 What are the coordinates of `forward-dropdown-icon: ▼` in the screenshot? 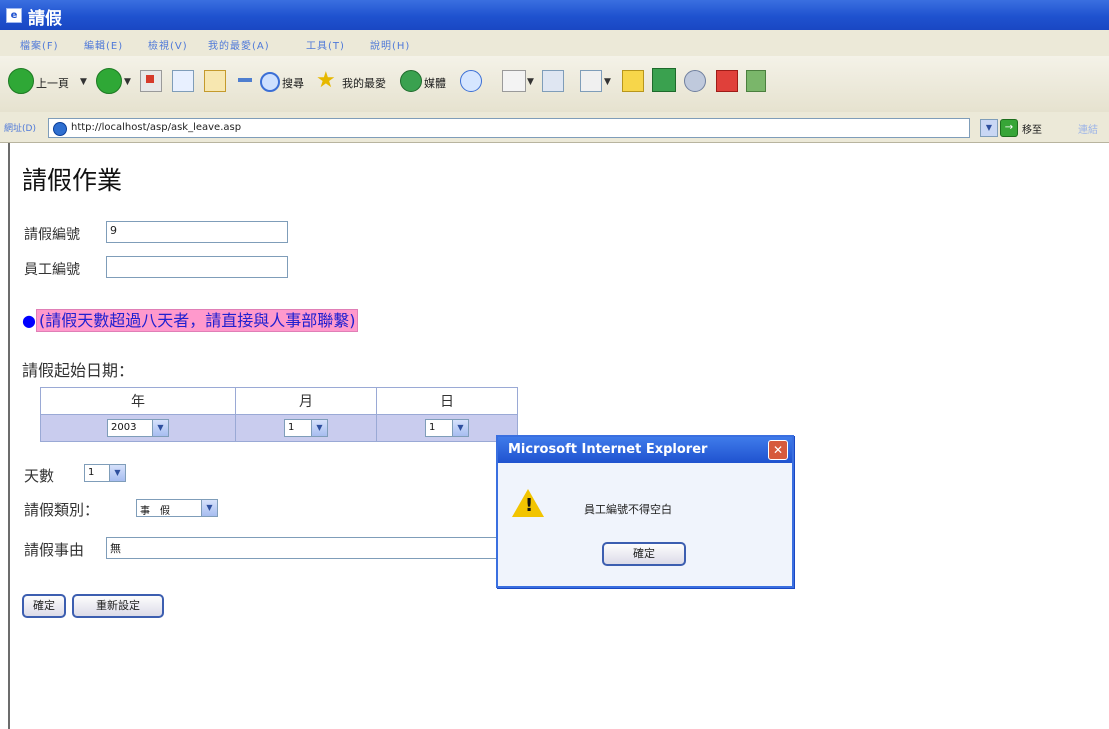 It's located at (127, 82).